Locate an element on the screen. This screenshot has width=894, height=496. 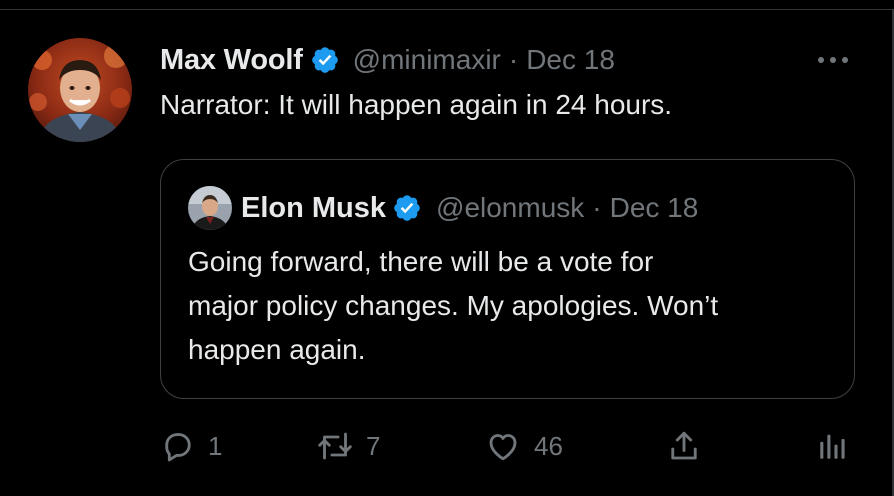
like-count: 46 is located at coordinates (548, 445).